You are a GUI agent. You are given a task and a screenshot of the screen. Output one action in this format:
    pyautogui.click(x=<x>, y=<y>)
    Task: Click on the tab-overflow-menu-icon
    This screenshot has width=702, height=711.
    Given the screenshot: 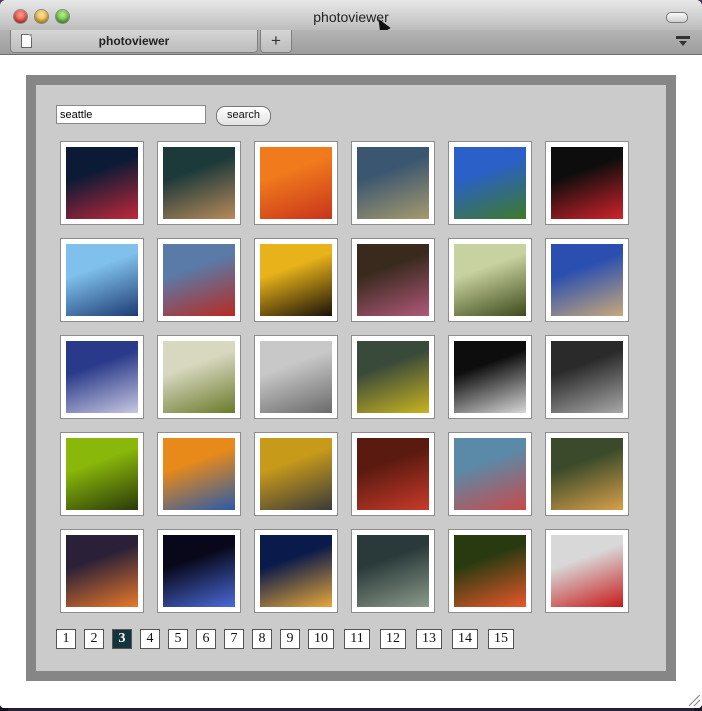 What is the action you would take?
    pyautogui.click(x=683, y=41)
    